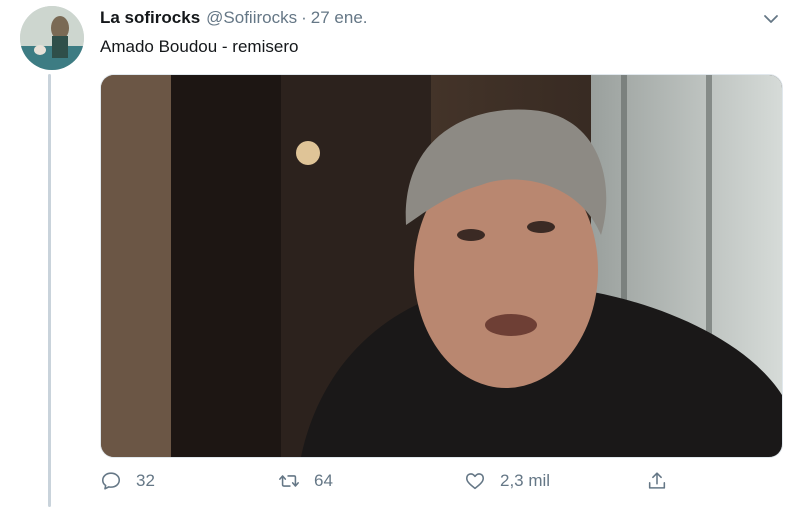  What do you see at coordinates (657, 480) in the screenshot?
I see `share-icon` at bounding box center [657, 480].